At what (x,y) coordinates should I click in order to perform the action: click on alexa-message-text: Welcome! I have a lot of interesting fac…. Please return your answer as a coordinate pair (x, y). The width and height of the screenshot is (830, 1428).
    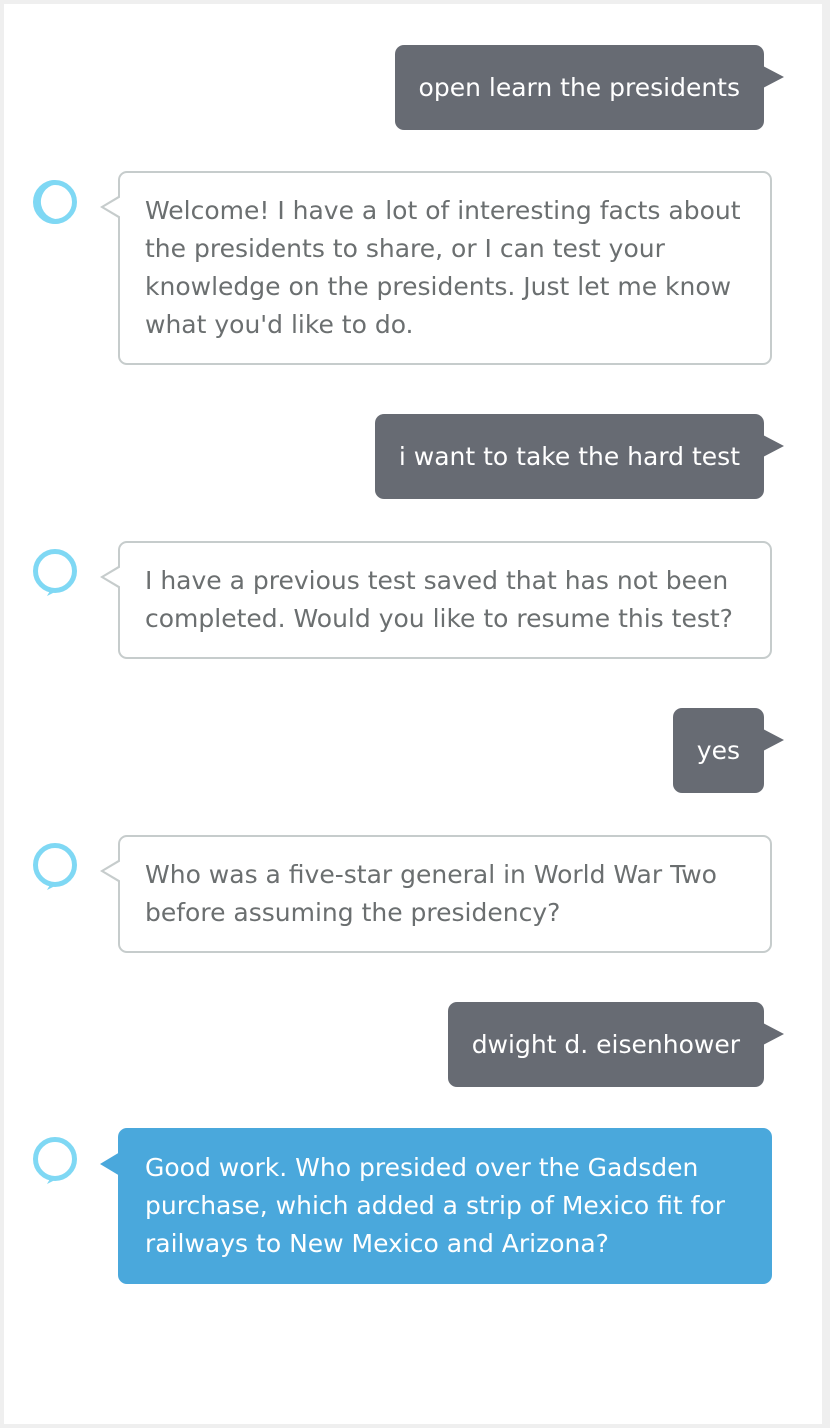
    Looking at the image, I should click on (443, 267).